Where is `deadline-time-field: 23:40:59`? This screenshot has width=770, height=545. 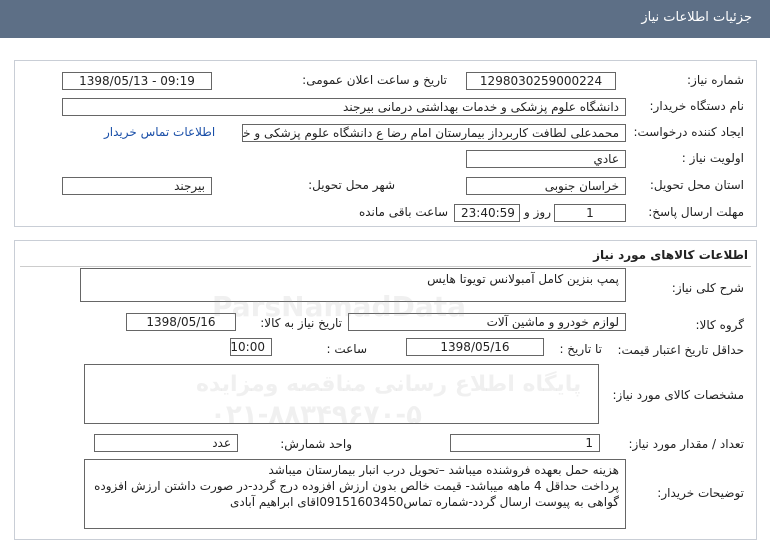
deadline-time-field: 23:40:59 is located at coordinates (487, 213).